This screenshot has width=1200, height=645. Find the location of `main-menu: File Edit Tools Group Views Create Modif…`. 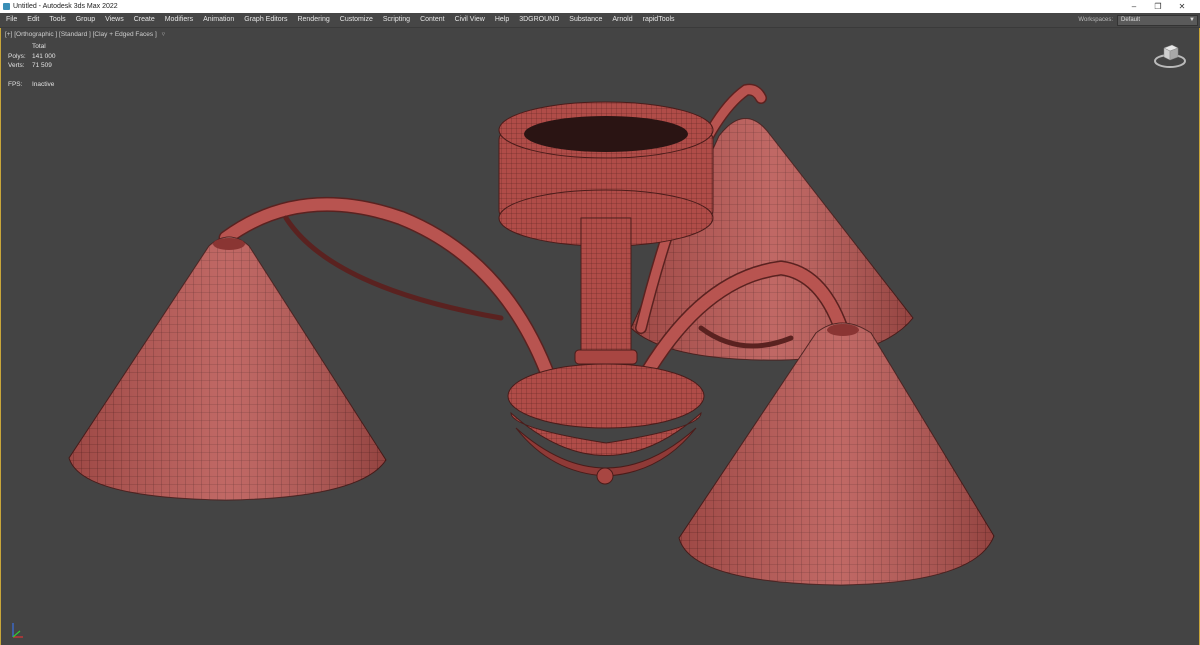

main-menu: File Edit Tools Group Views Create Modif… is located at coordinates (343, 20).